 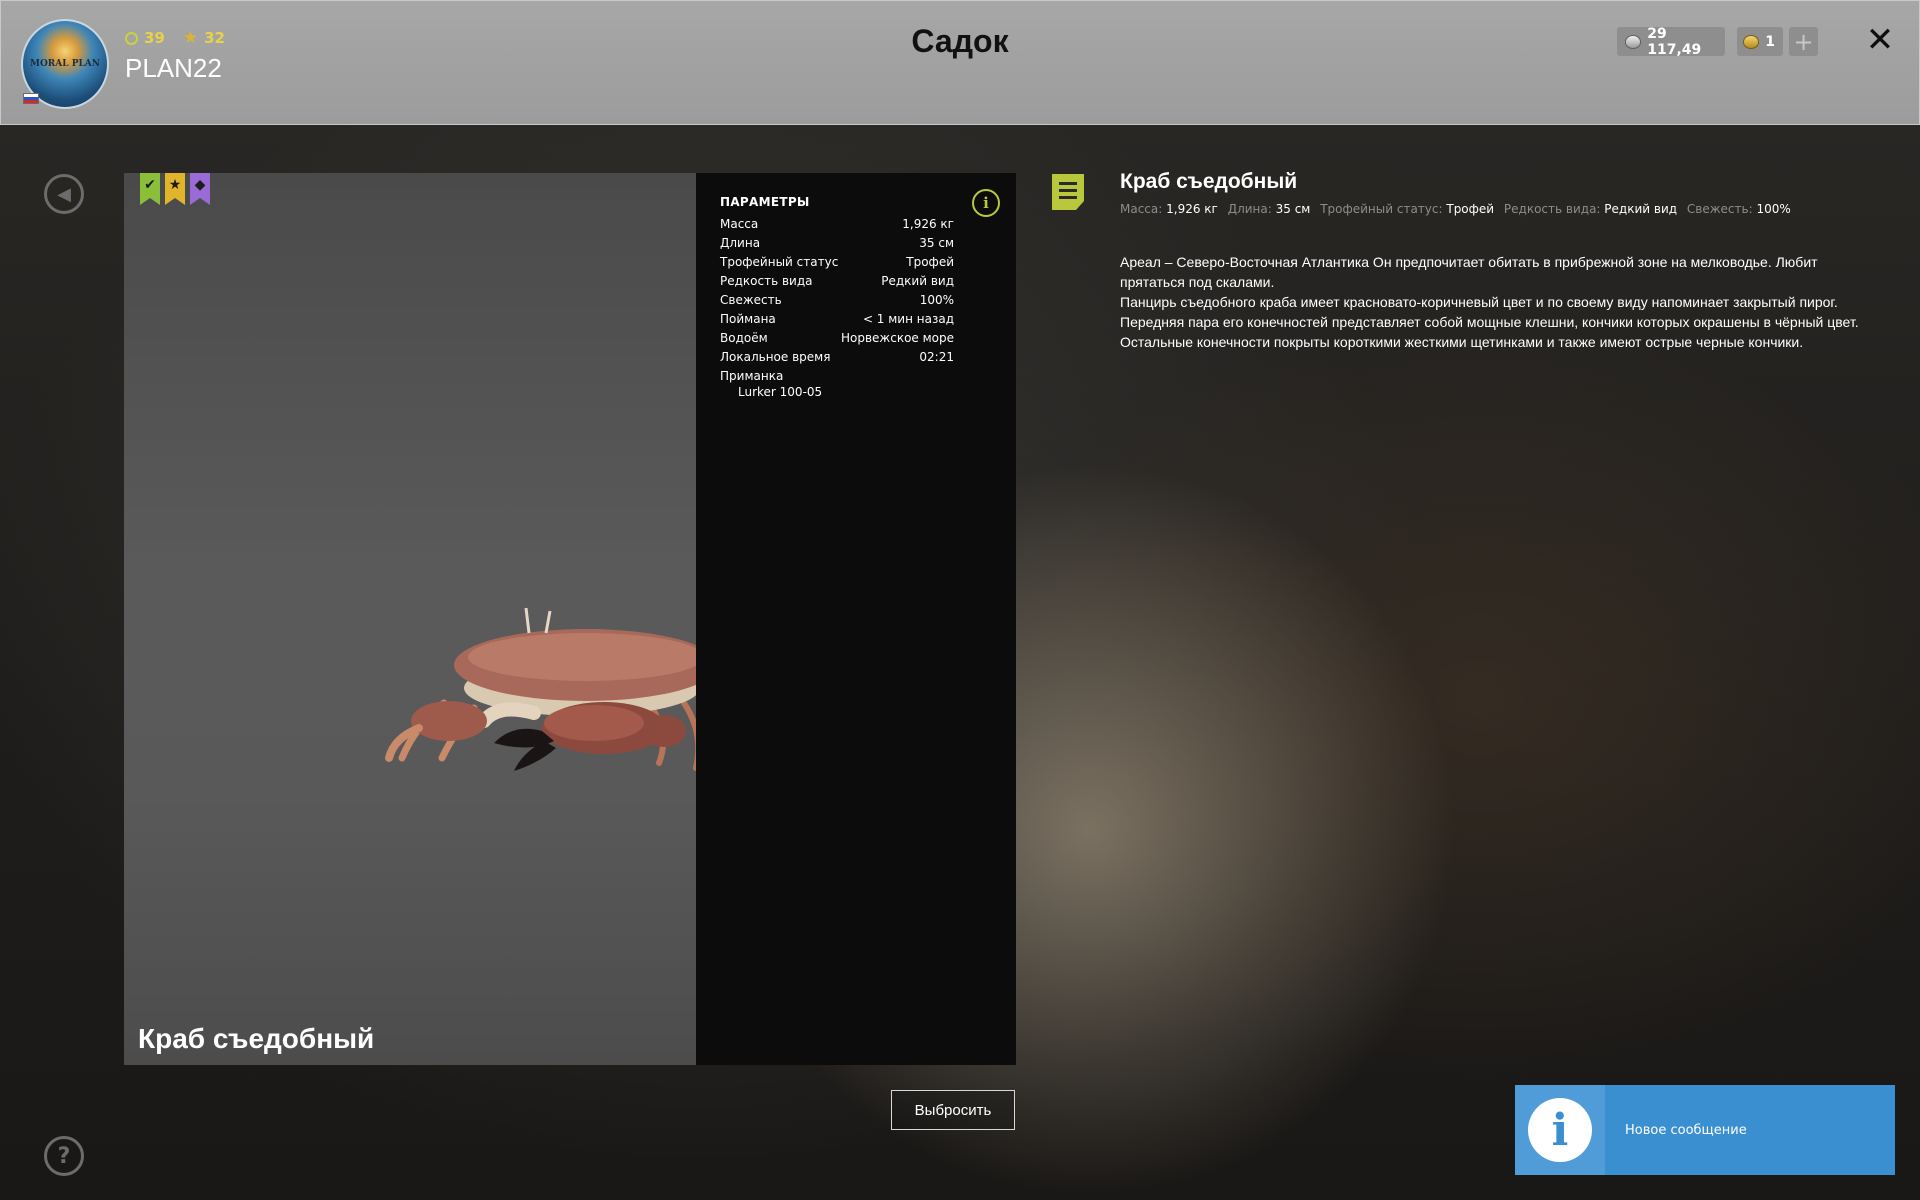 I want to click on meta-label: Трофейный статус:, so click(x=1381, y=209).